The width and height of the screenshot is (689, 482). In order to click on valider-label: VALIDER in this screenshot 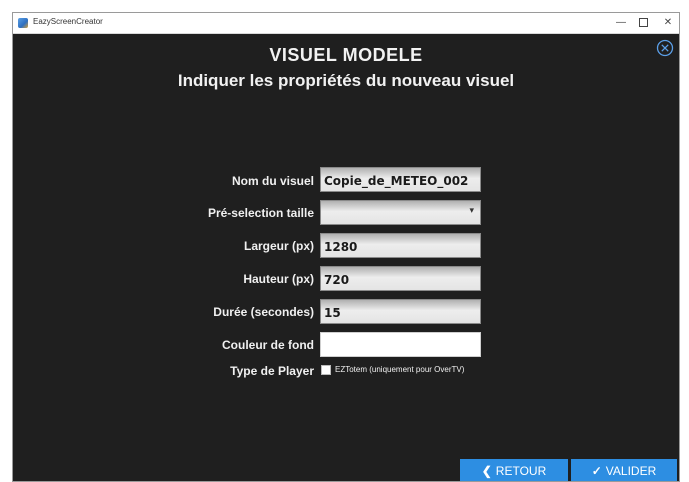, I will do `click(631, 471)`.